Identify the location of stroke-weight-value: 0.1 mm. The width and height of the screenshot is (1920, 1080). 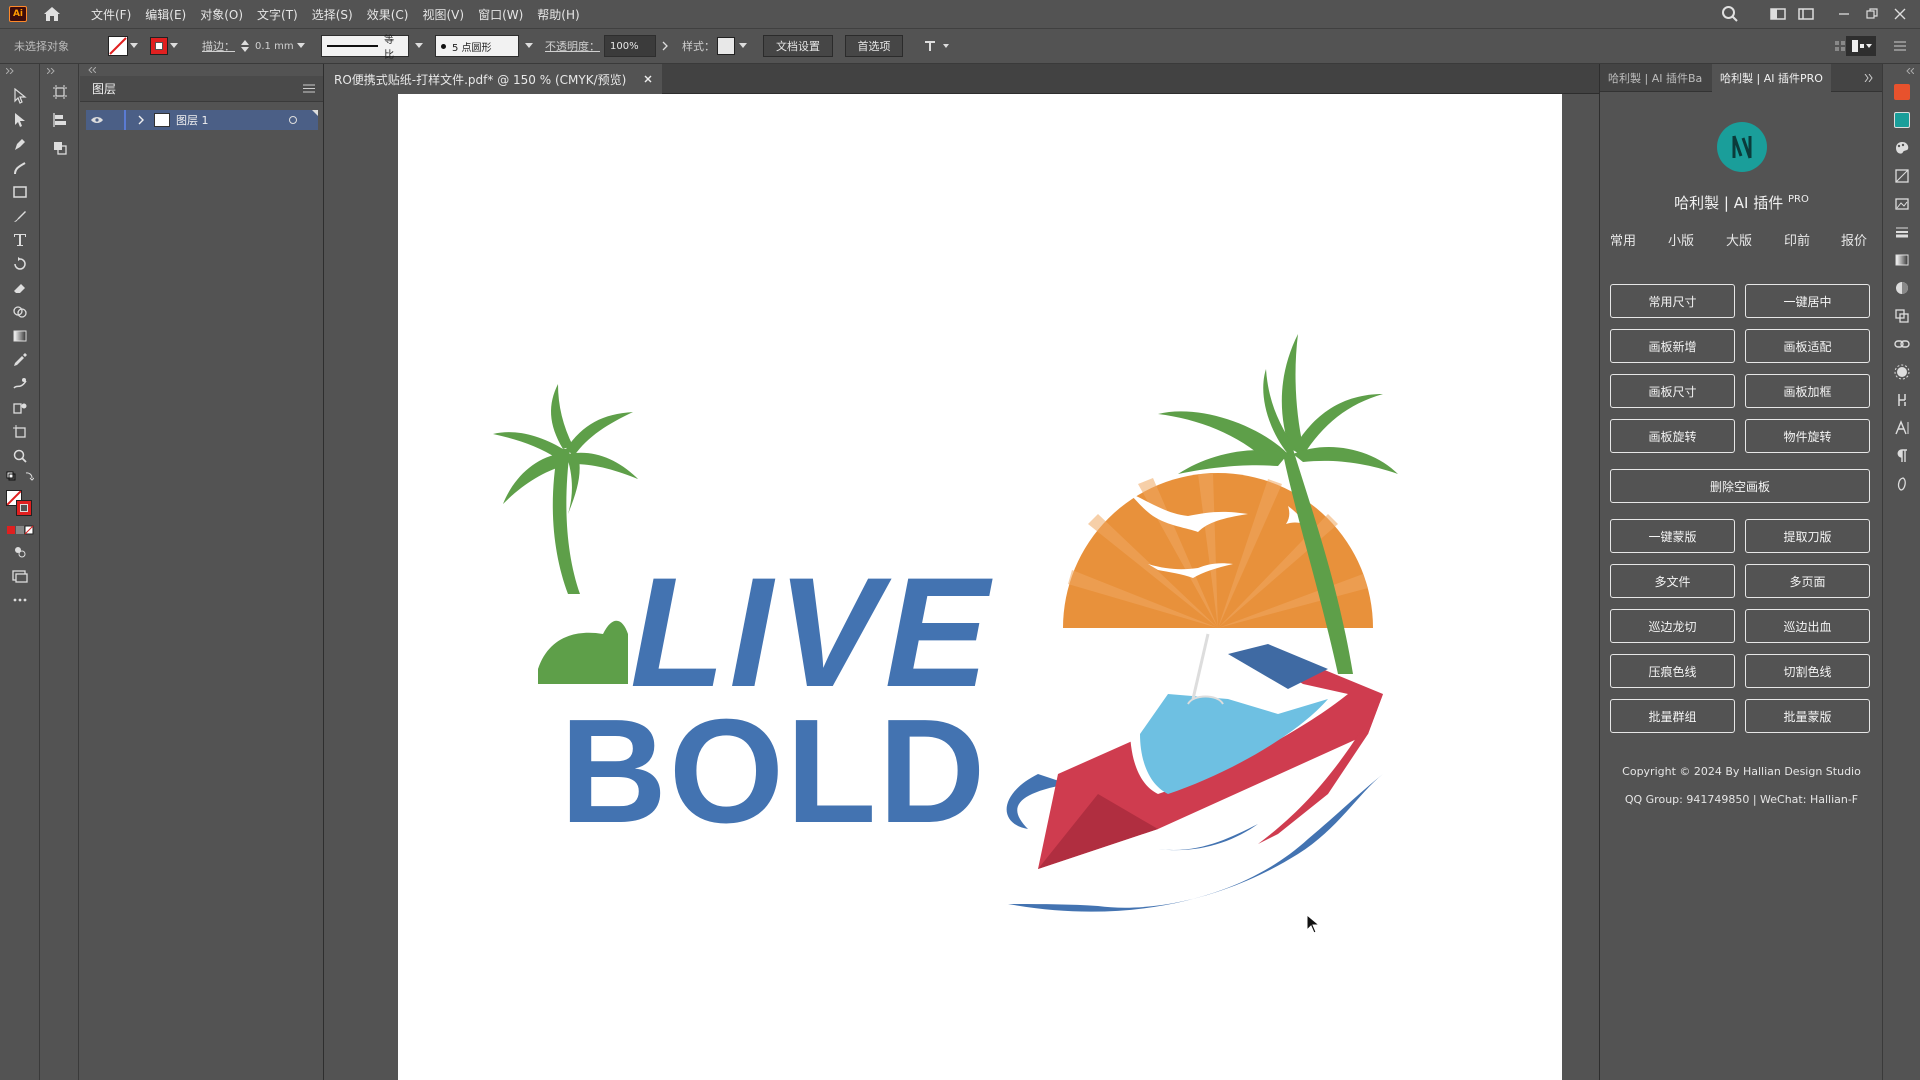
(275, 46).